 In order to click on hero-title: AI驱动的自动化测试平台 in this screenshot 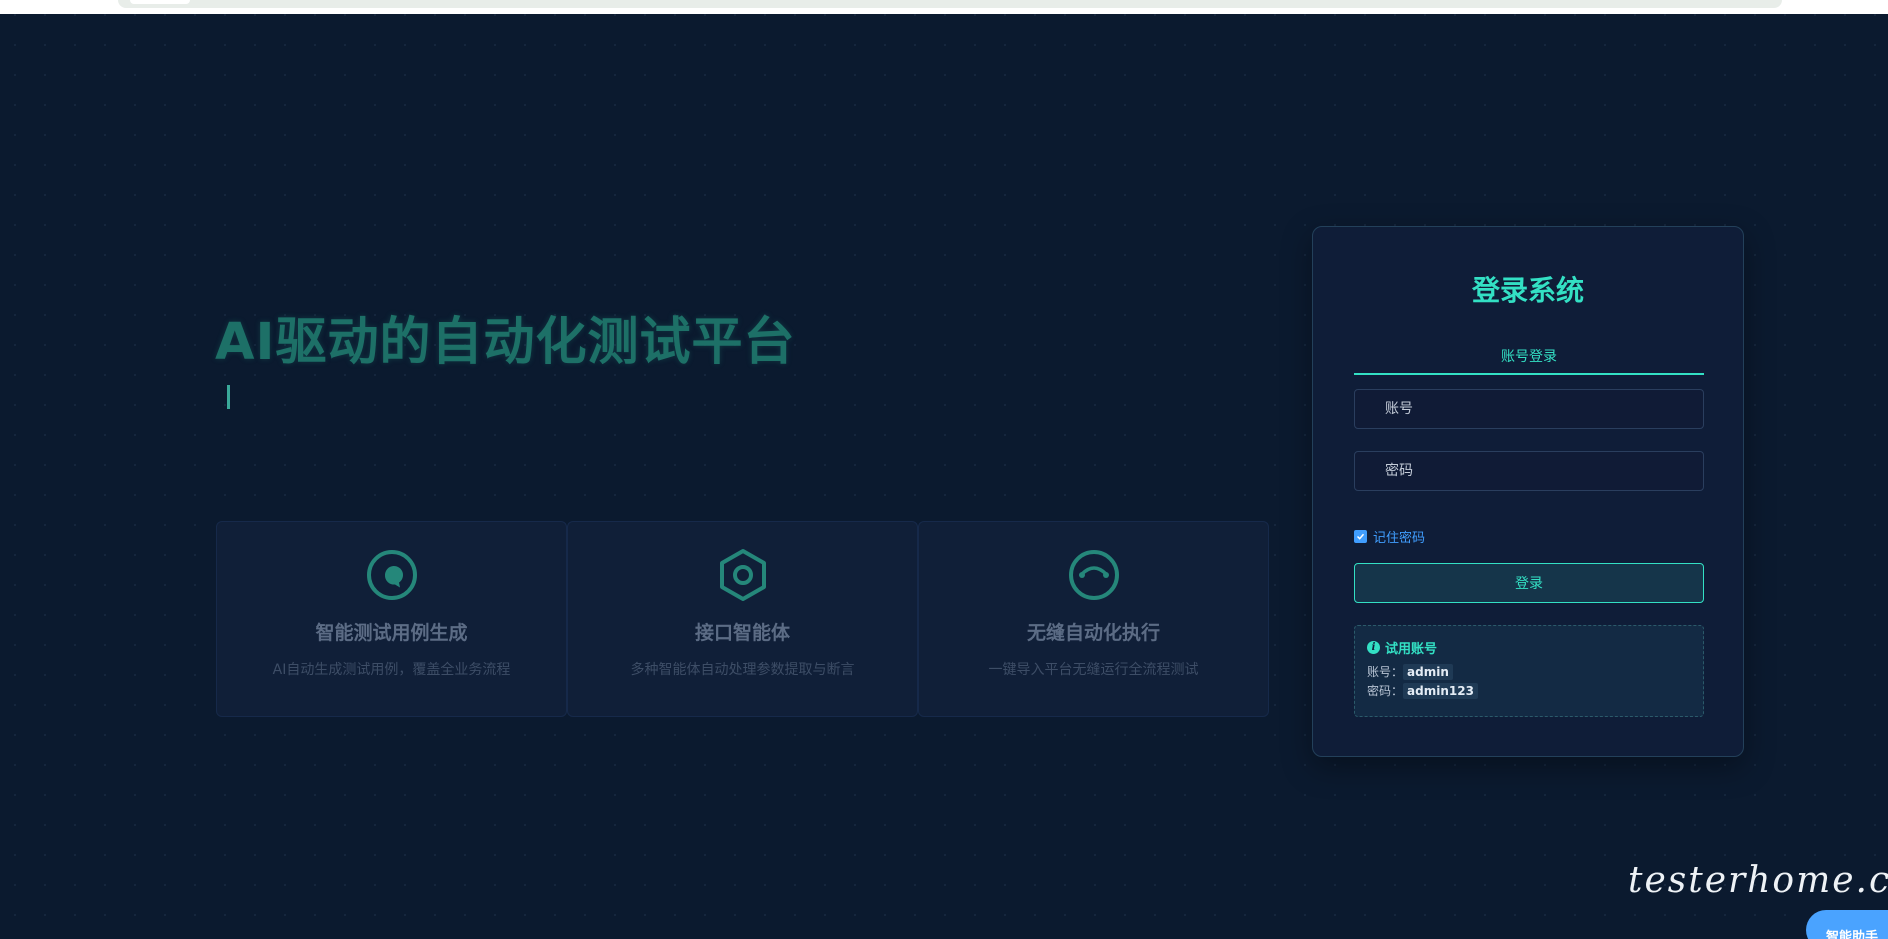, I will do `click(505, 342)`.